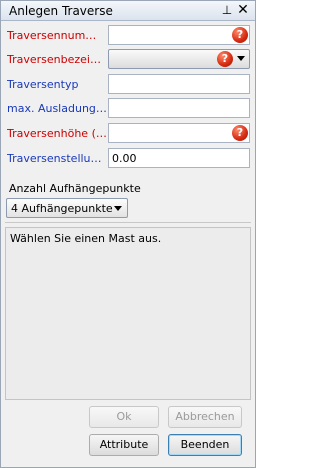  What do you see at coordinates (128, 222) in the screenshot?
I see `divider` at bounding box center [128, 222].